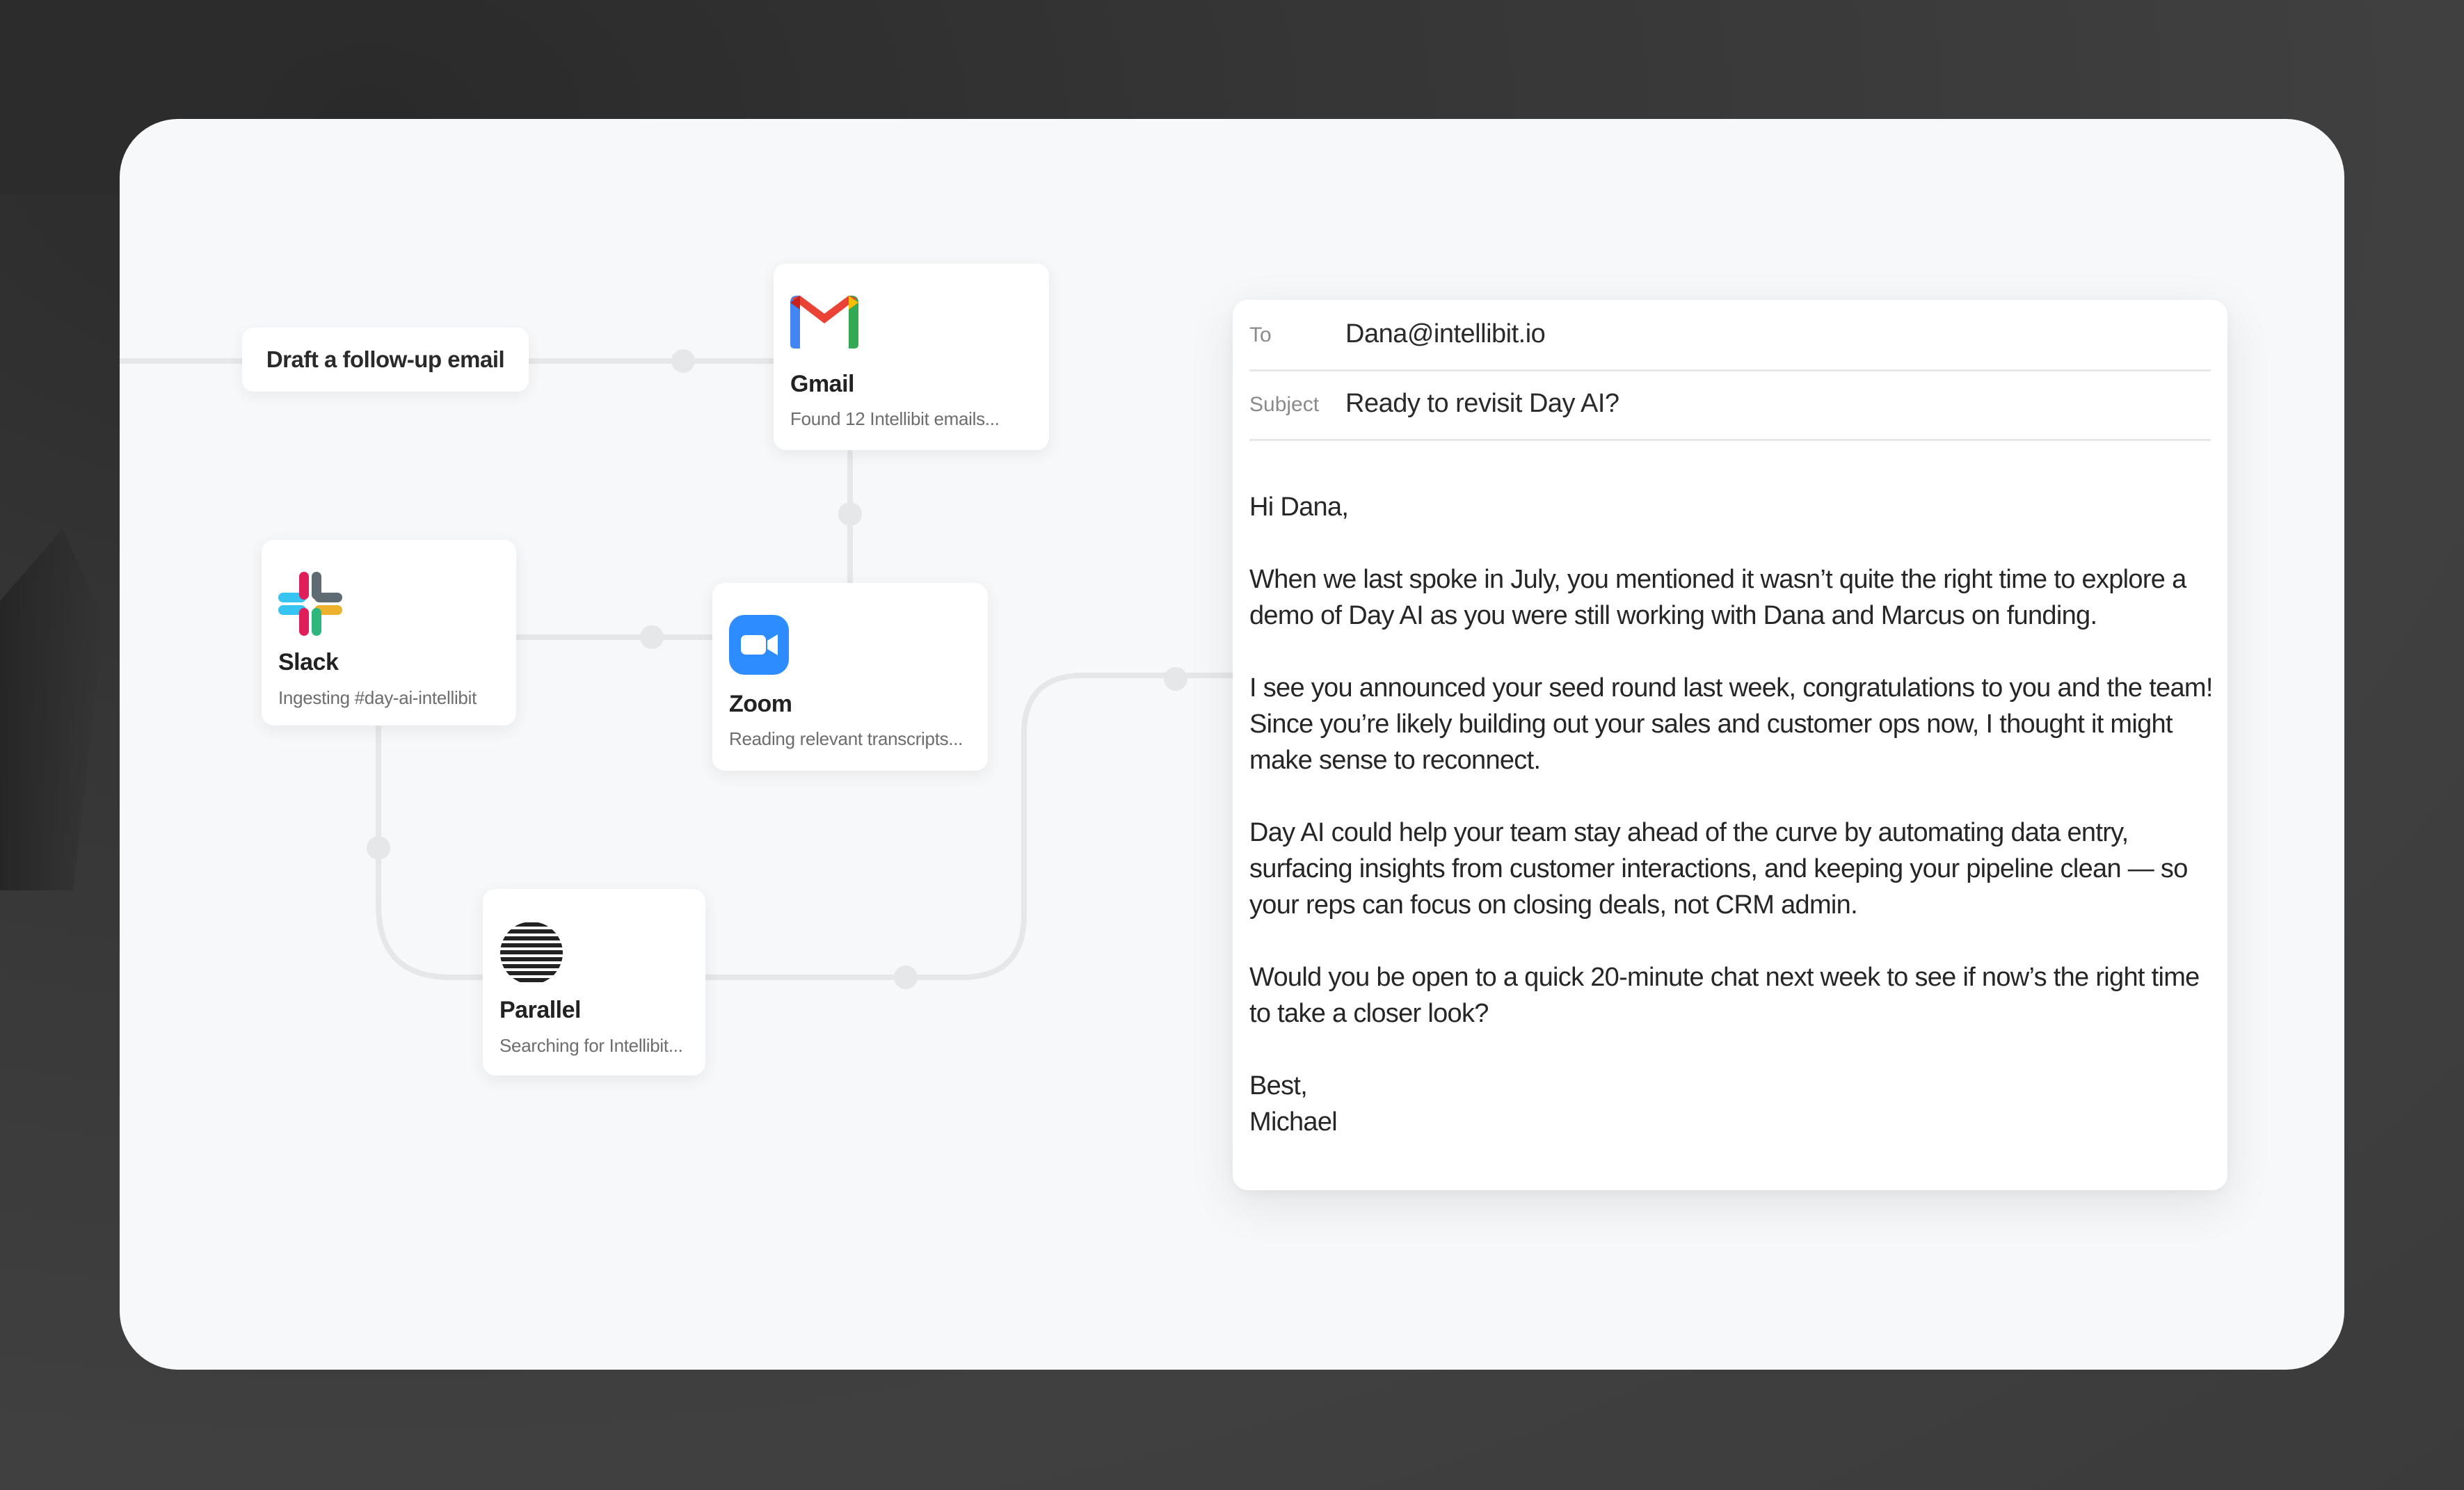 The image size is (2464, 1490). I want to click on to-label: To, so click(1260, 334).